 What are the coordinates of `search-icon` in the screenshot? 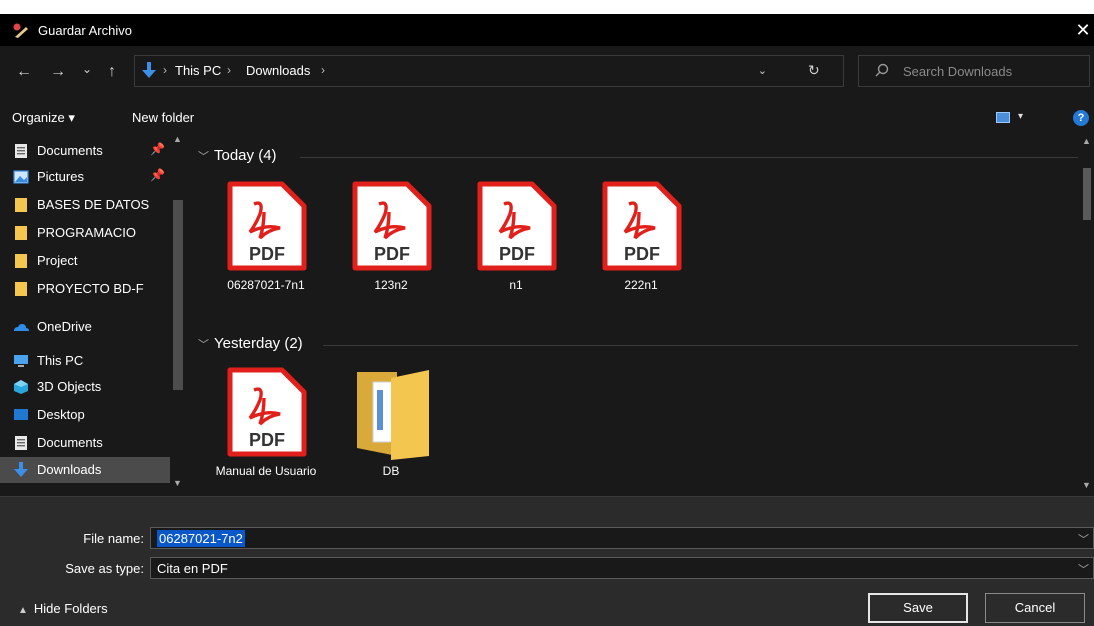 It's located at (882, 70).